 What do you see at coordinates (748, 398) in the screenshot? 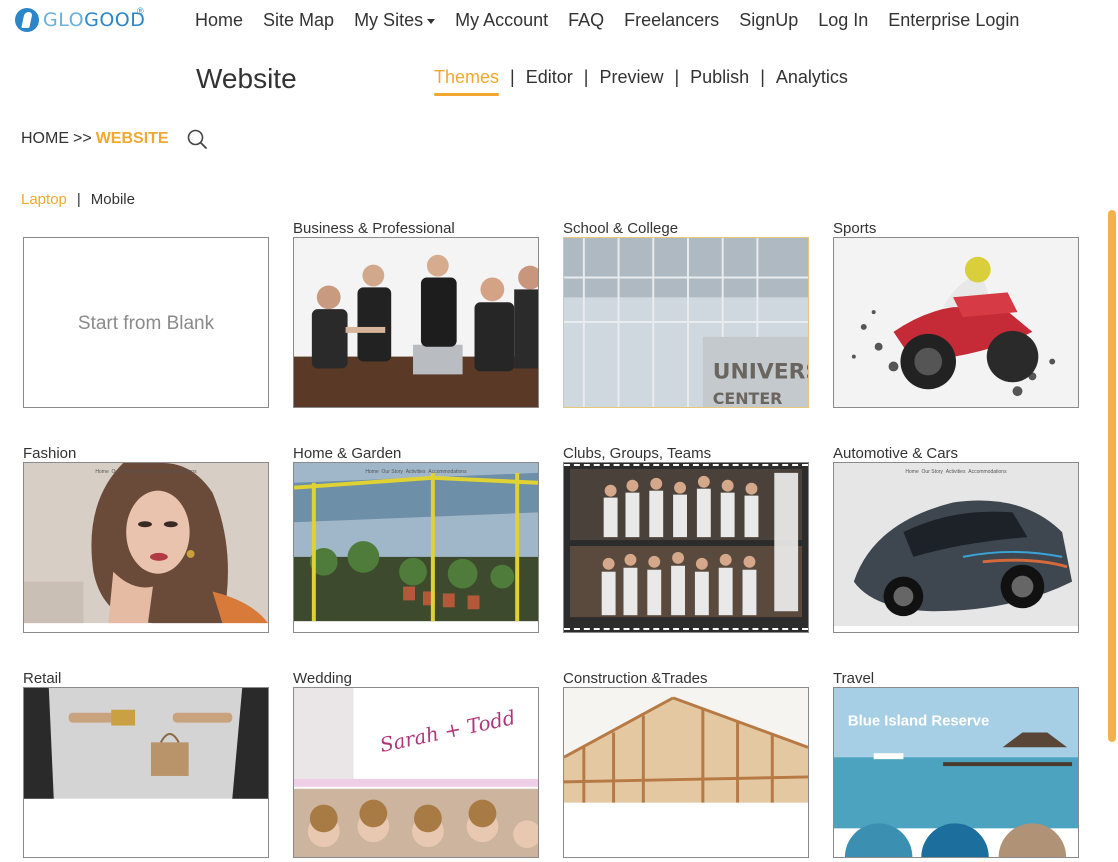
I see `center-sign-text: CENTER` at bounding box center [748, 398].